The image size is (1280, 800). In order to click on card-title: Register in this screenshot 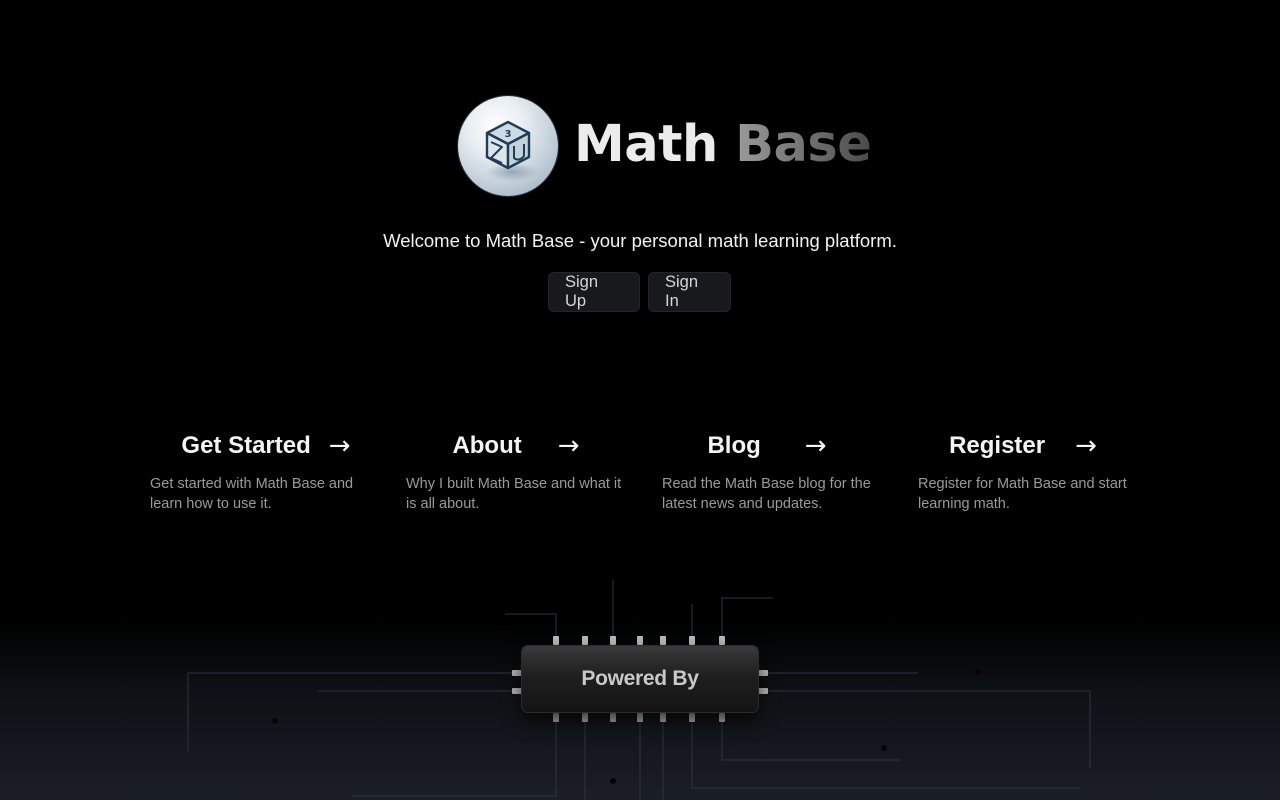, I will do `click(997, 445)`.